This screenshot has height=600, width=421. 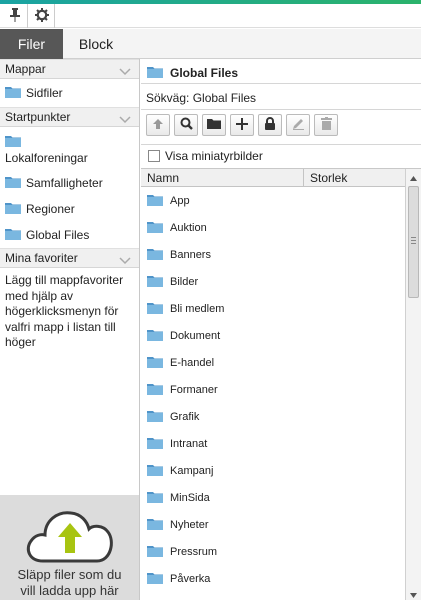 I want to click on top-toolbar, so click(x=210, y=16).